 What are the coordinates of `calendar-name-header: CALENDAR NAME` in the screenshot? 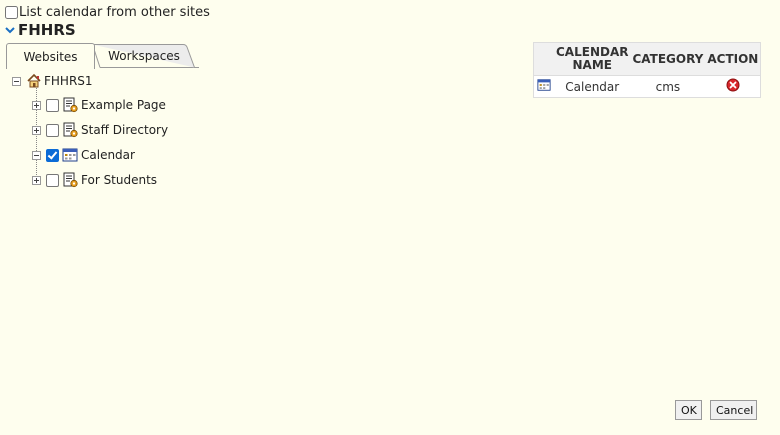 It's located at (592, 59).